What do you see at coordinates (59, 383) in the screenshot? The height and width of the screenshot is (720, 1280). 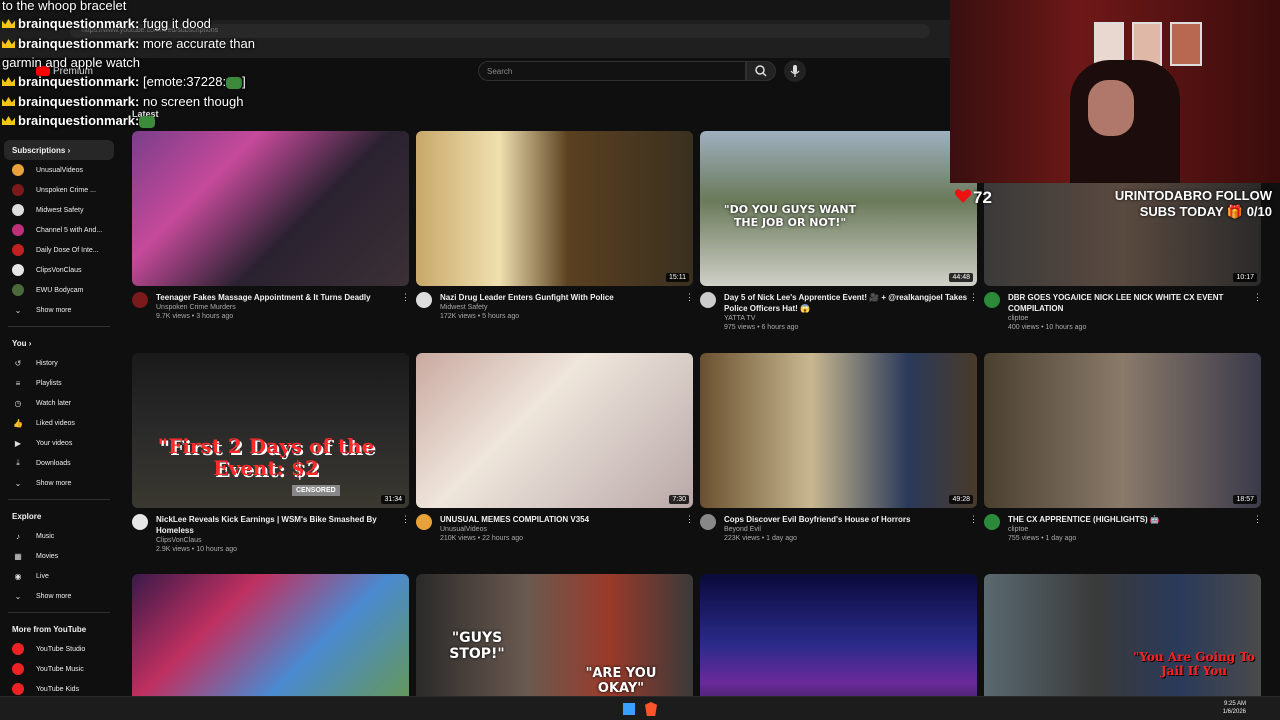 I see `sidebar-item-playlists: ≡ Playlists` at bounding box center [59, 383].